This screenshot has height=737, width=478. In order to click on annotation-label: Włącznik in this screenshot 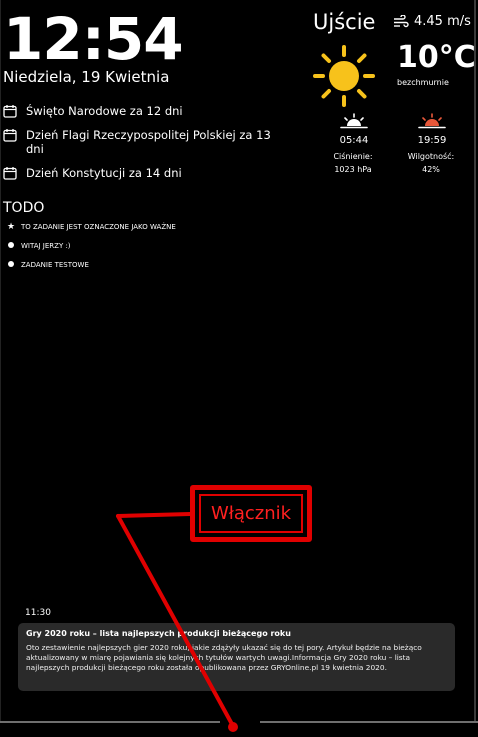, I will do `click(251, 513)`.